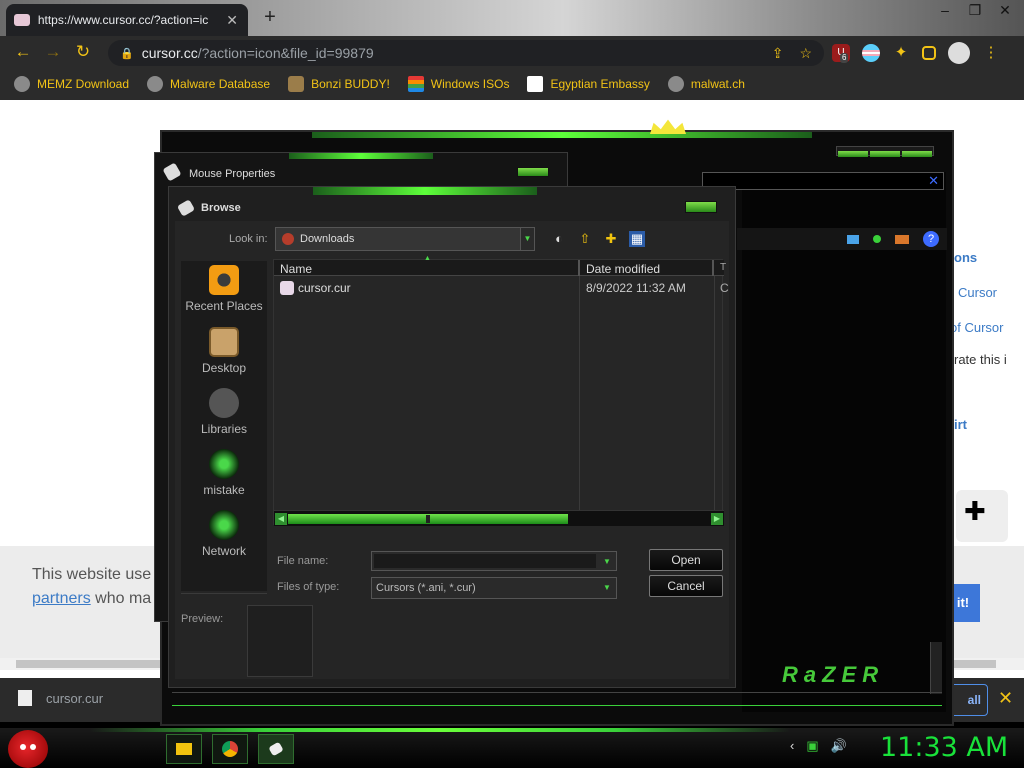  Describe the element at coordinates (901, 53) in the screenshot. I see `puzzle-icon: ✦` at that location.